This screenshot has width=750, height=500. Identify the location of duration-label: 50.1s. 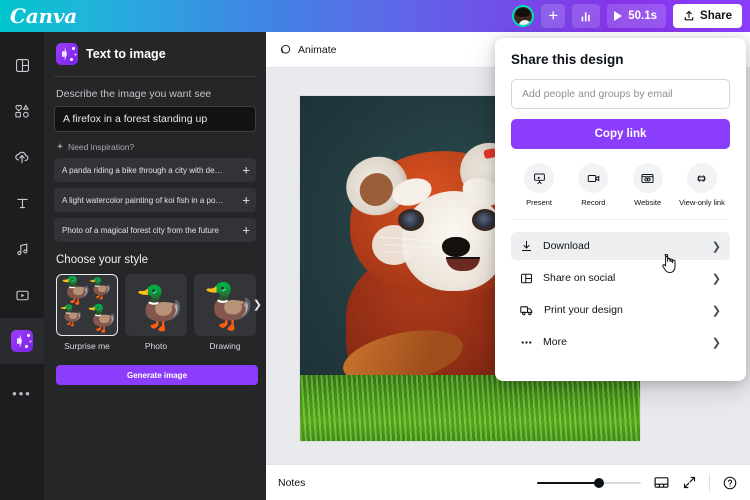
(643, 16).